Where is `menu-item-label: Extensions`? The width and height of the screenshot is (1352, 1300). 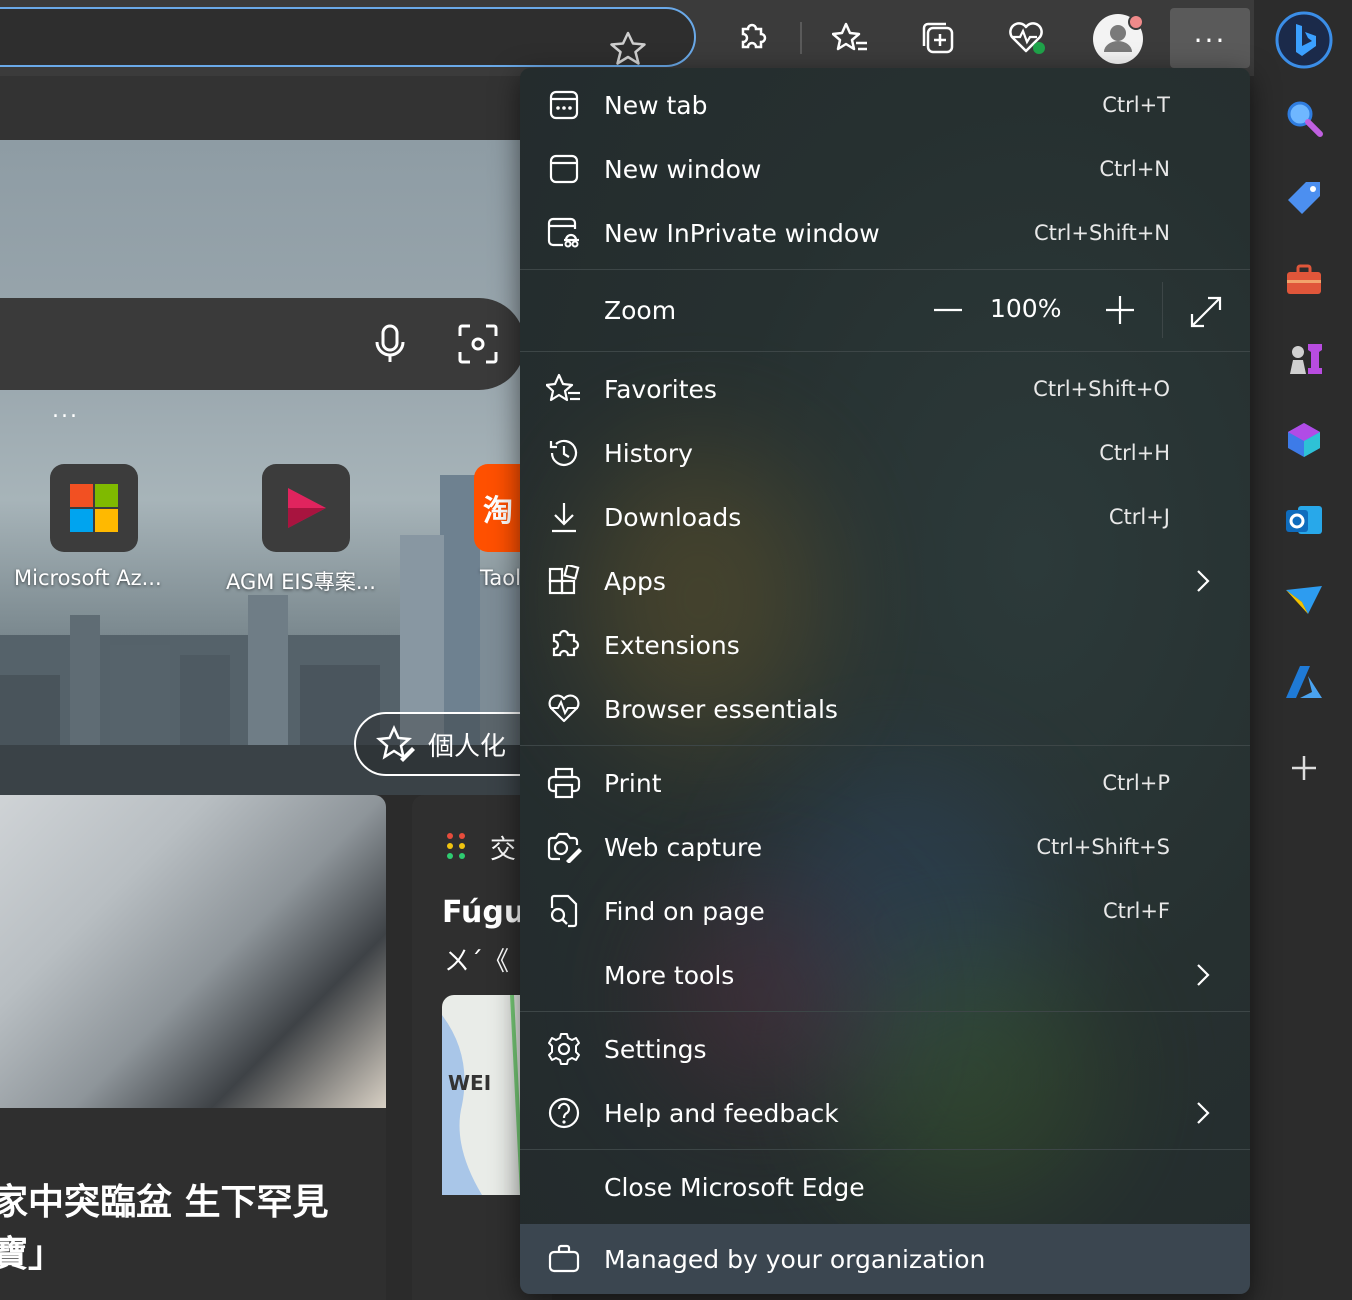 menu-item-label: Extensions is located at coordinates (672, 645).